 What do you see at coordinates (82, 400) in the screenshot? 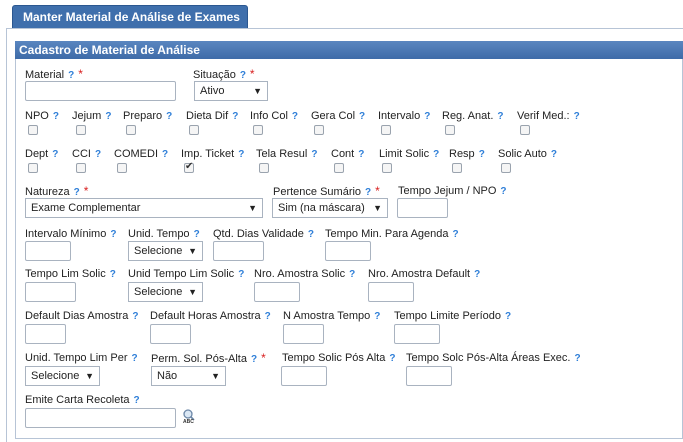
I see `label-emite-carta-recoleta: Emite Carta Recoleta?` at bounding box center [82, 400].